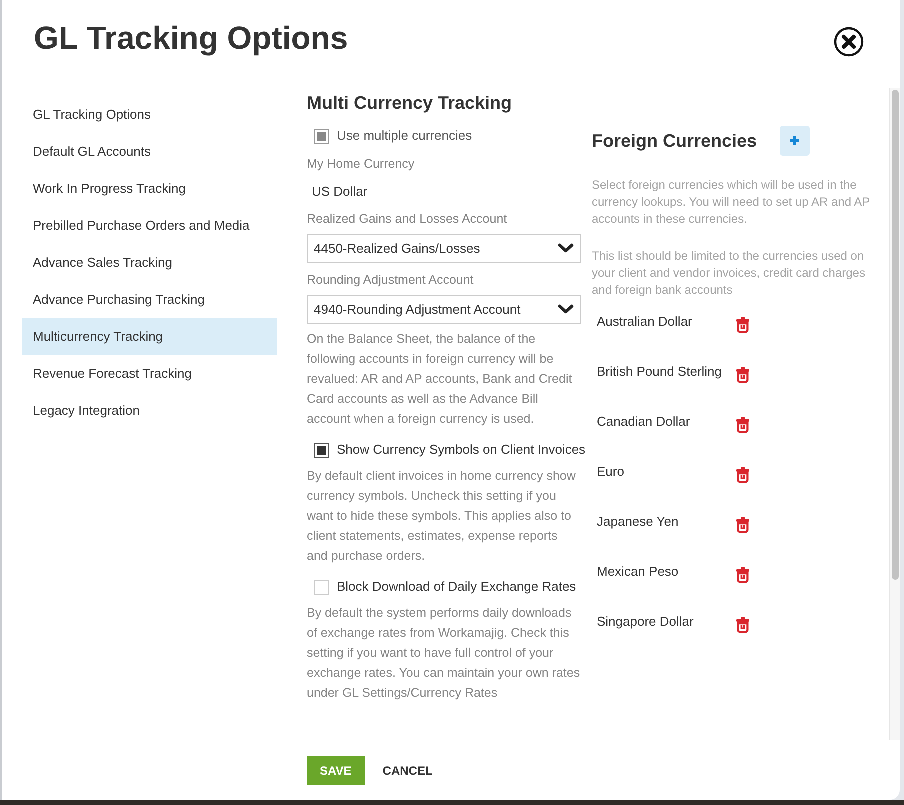  I want to click on sidebar-item: Default GL Accounts, so click(149, 151).